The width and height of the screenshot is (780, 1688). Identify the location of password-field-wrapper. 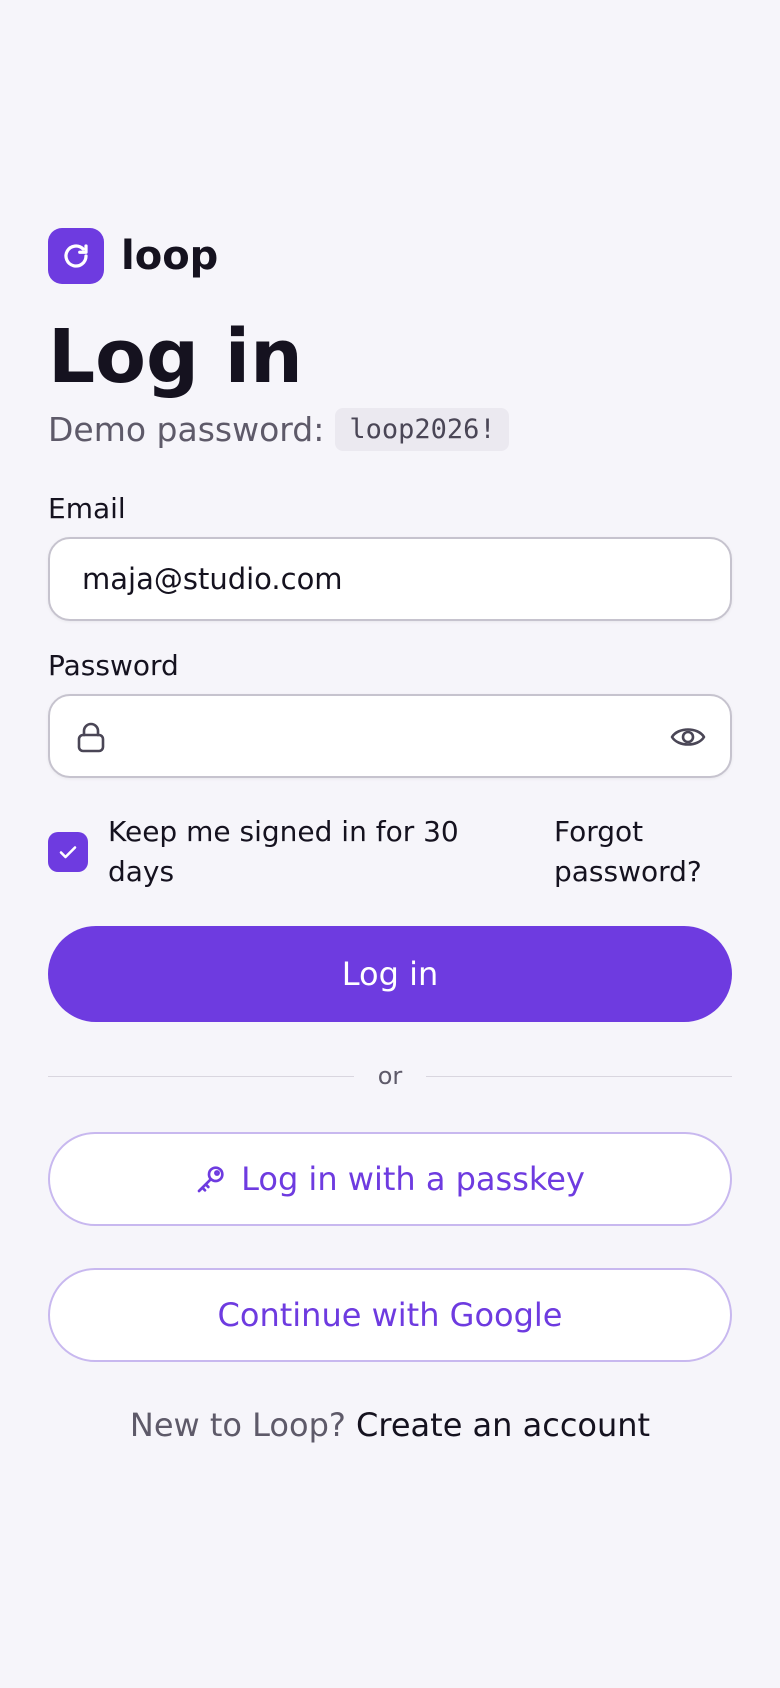
(390, 736).